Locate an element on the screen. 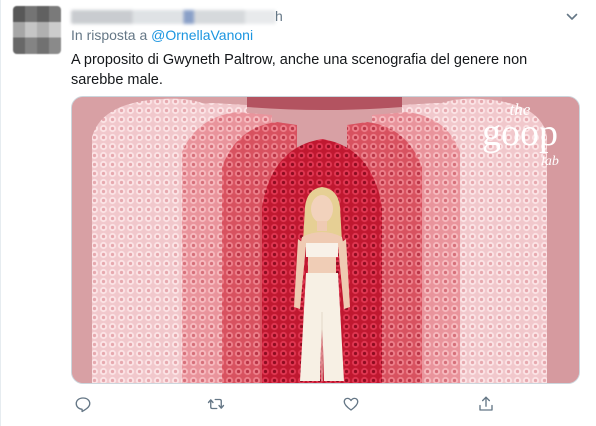 This screenshot has width=596, height=426. logo-lab: lab is located at coordinates (550, 161).